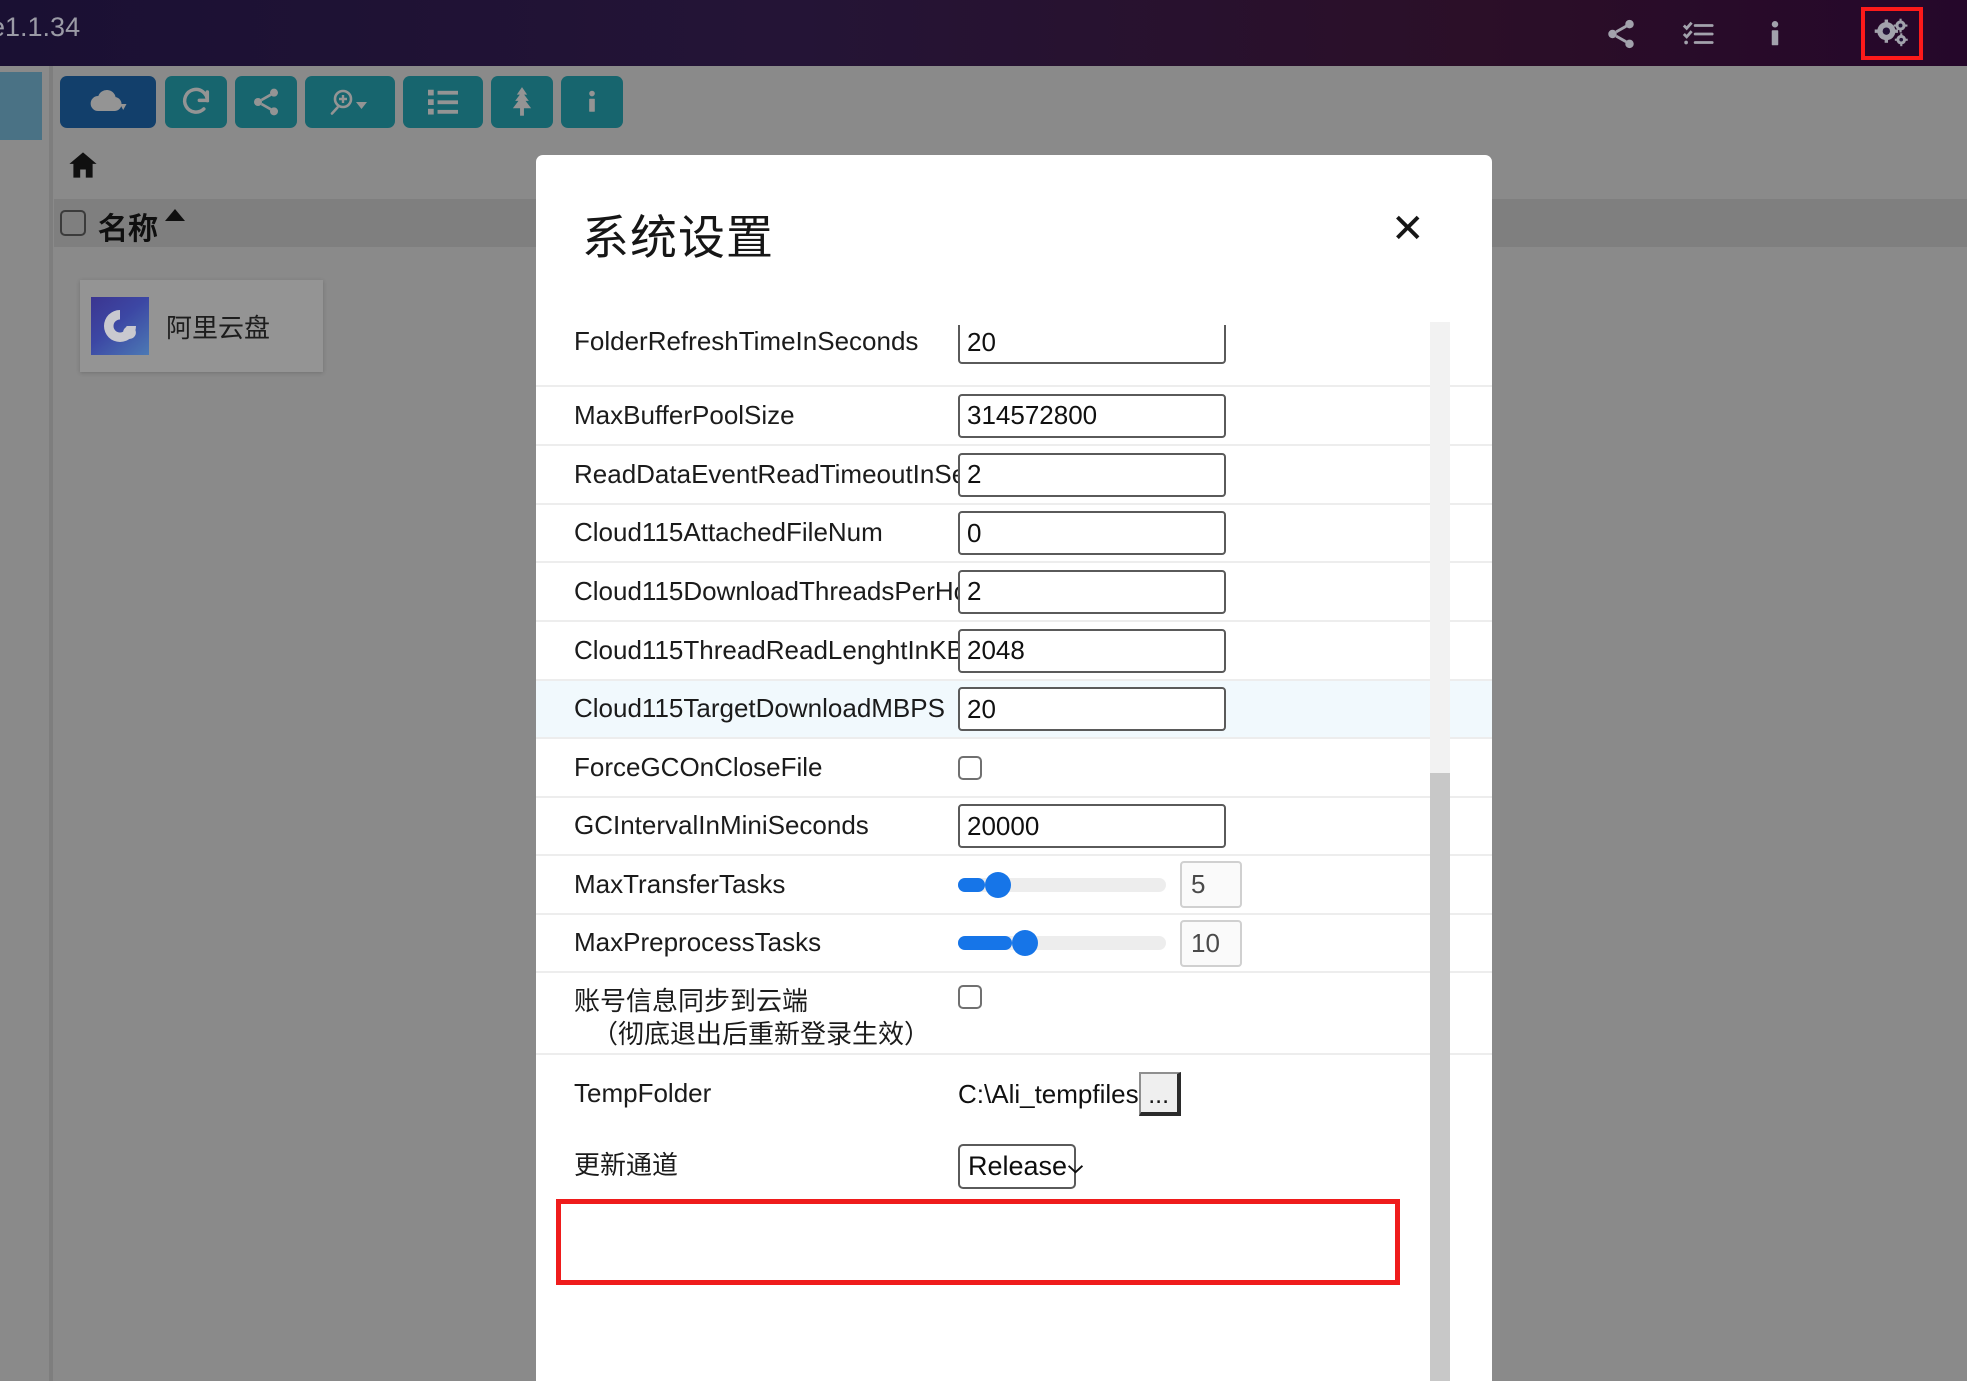 This screenshot has width=1967, height=1381. What do you see at coordinates (21, 760) in the screenshot?
I see `left-rail` at bounding box center [21, 760].